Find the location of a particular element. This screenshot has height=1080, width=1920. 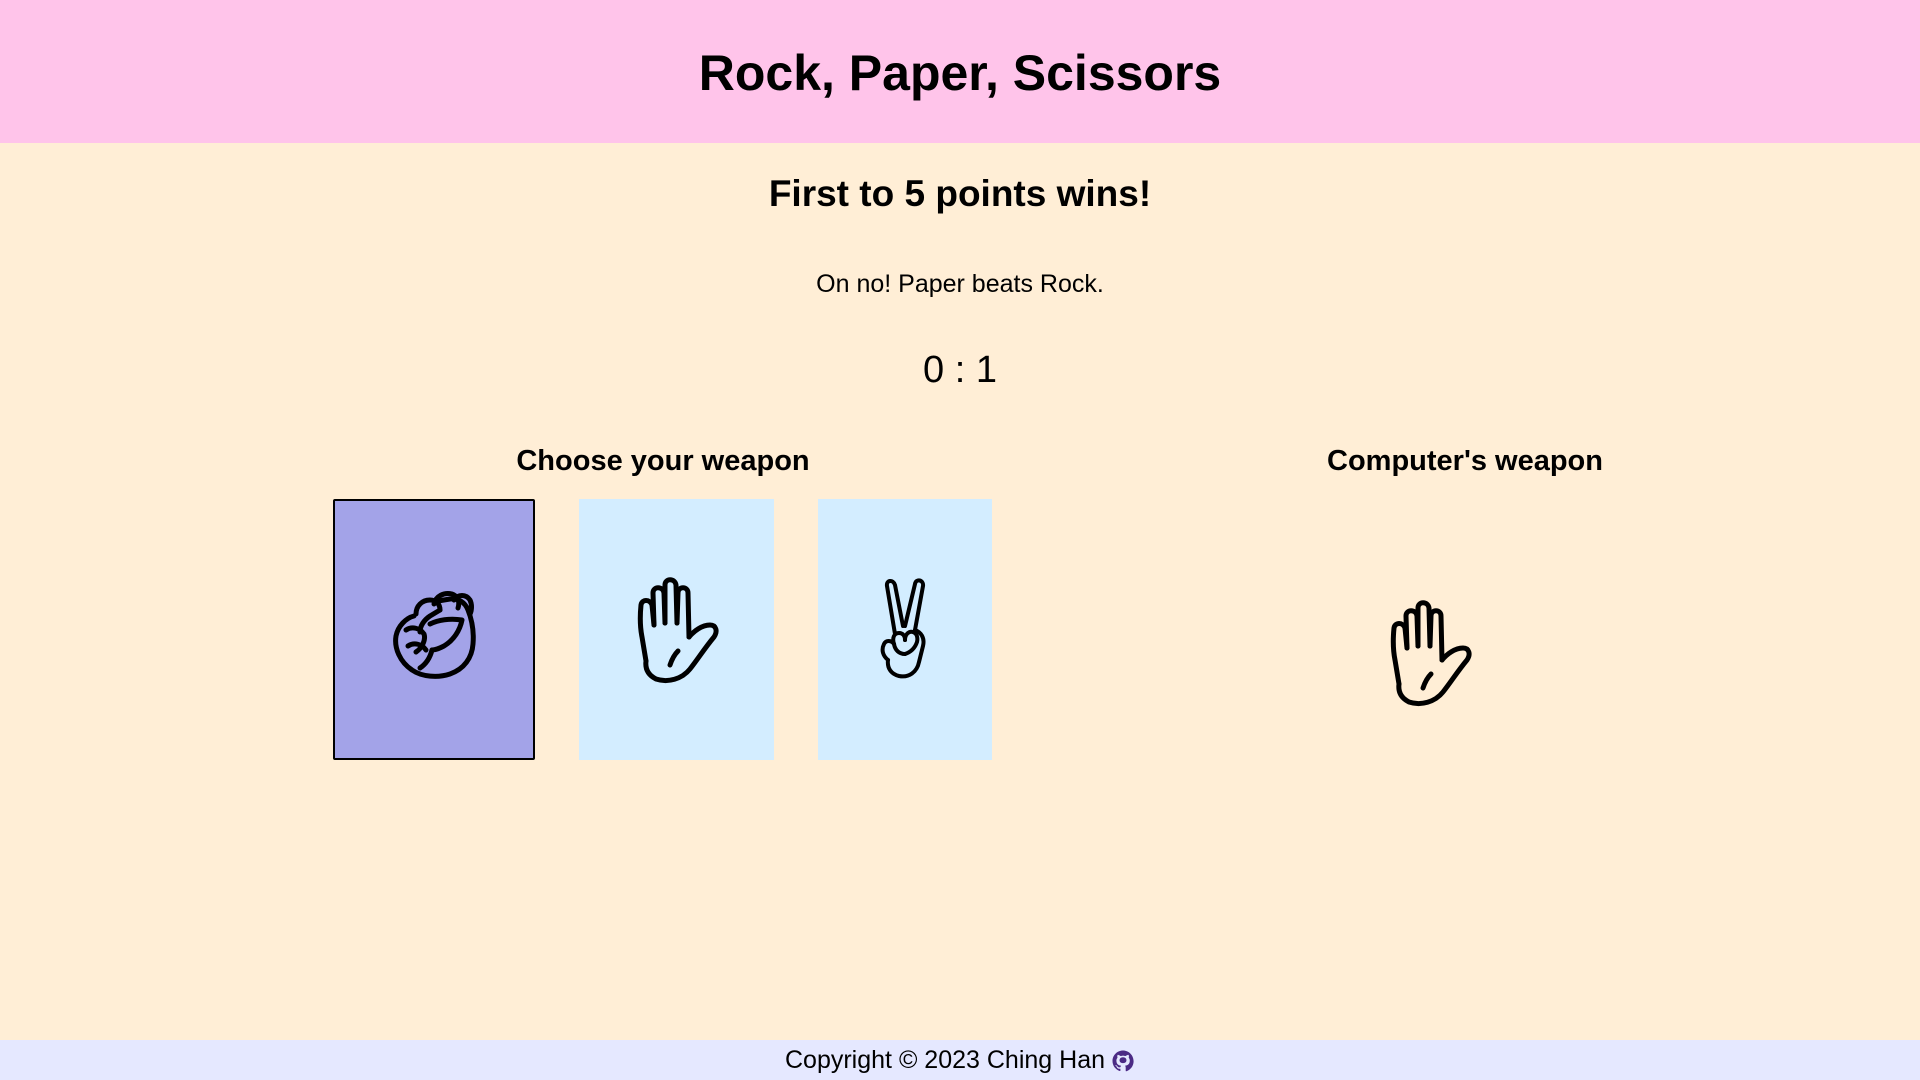

round-result-message: On no! Paper beats Rock. is located at coordinates (960, 284).